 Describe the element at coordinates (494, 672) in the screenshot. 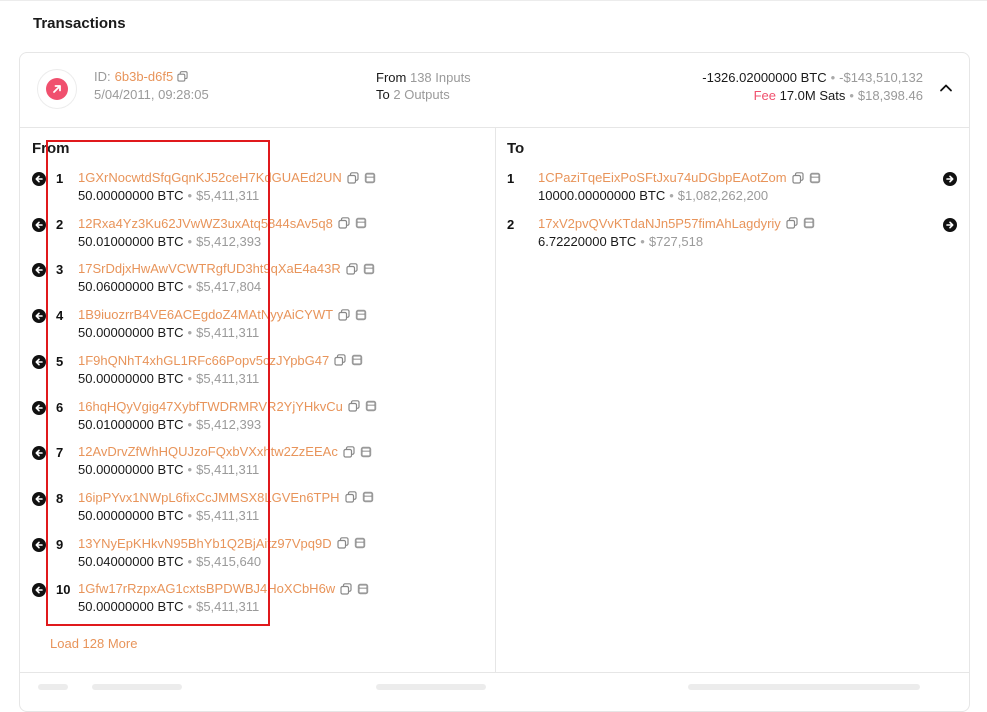

I see `footer-divider` at that location.